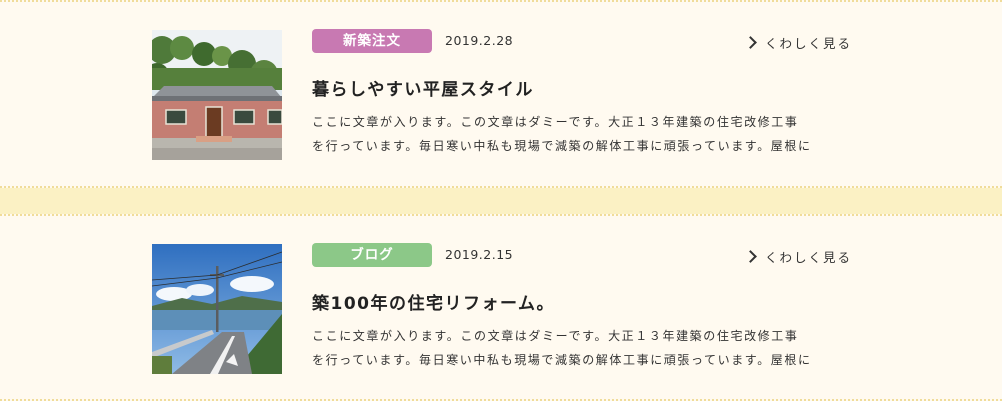 The width and height of the screenshot is (1002, 401). What do you see at coordinates (217, 95) in the screenshot?
I see `post-thumbnail-house` at bounding box center [217, 95].